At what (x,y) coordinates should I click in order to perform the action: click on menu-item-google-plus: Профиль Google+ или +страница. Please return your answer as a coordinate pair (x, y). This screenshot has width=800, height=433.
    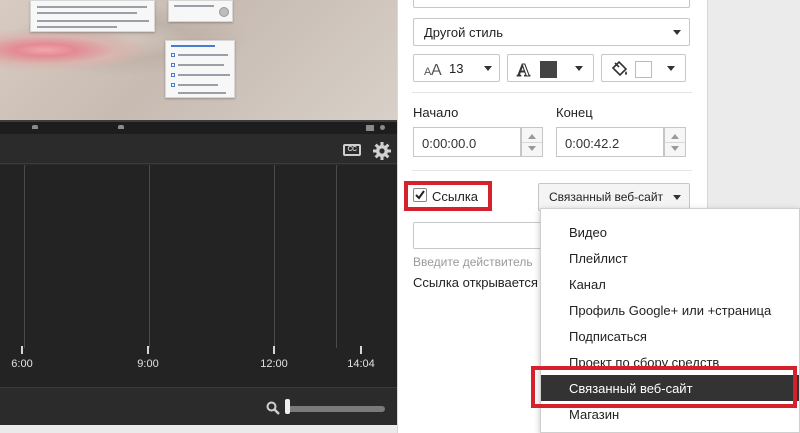
    Looking at the image, I should click on (670, 310).